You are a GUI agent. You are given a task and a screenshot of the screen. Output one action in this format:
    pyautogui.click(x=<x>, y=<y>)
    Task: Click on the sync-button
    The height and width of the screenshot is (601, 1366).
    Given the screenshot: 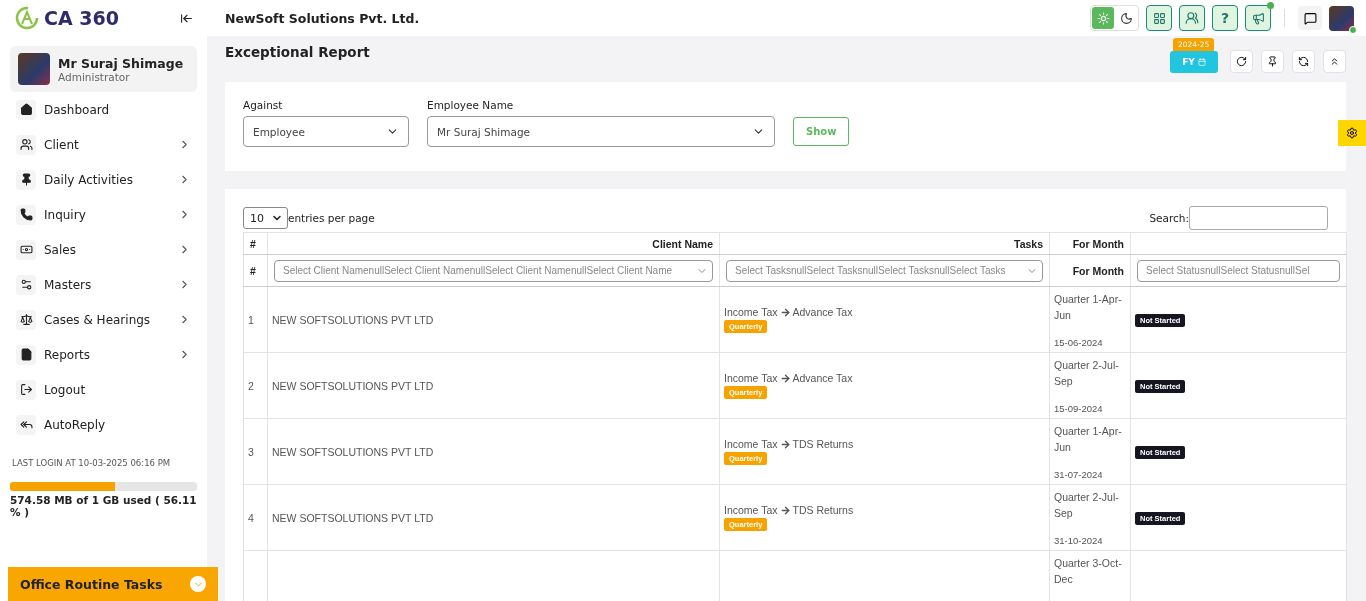 What is the action you would take?
    pyautogui.click(x=1303, y=61)
    